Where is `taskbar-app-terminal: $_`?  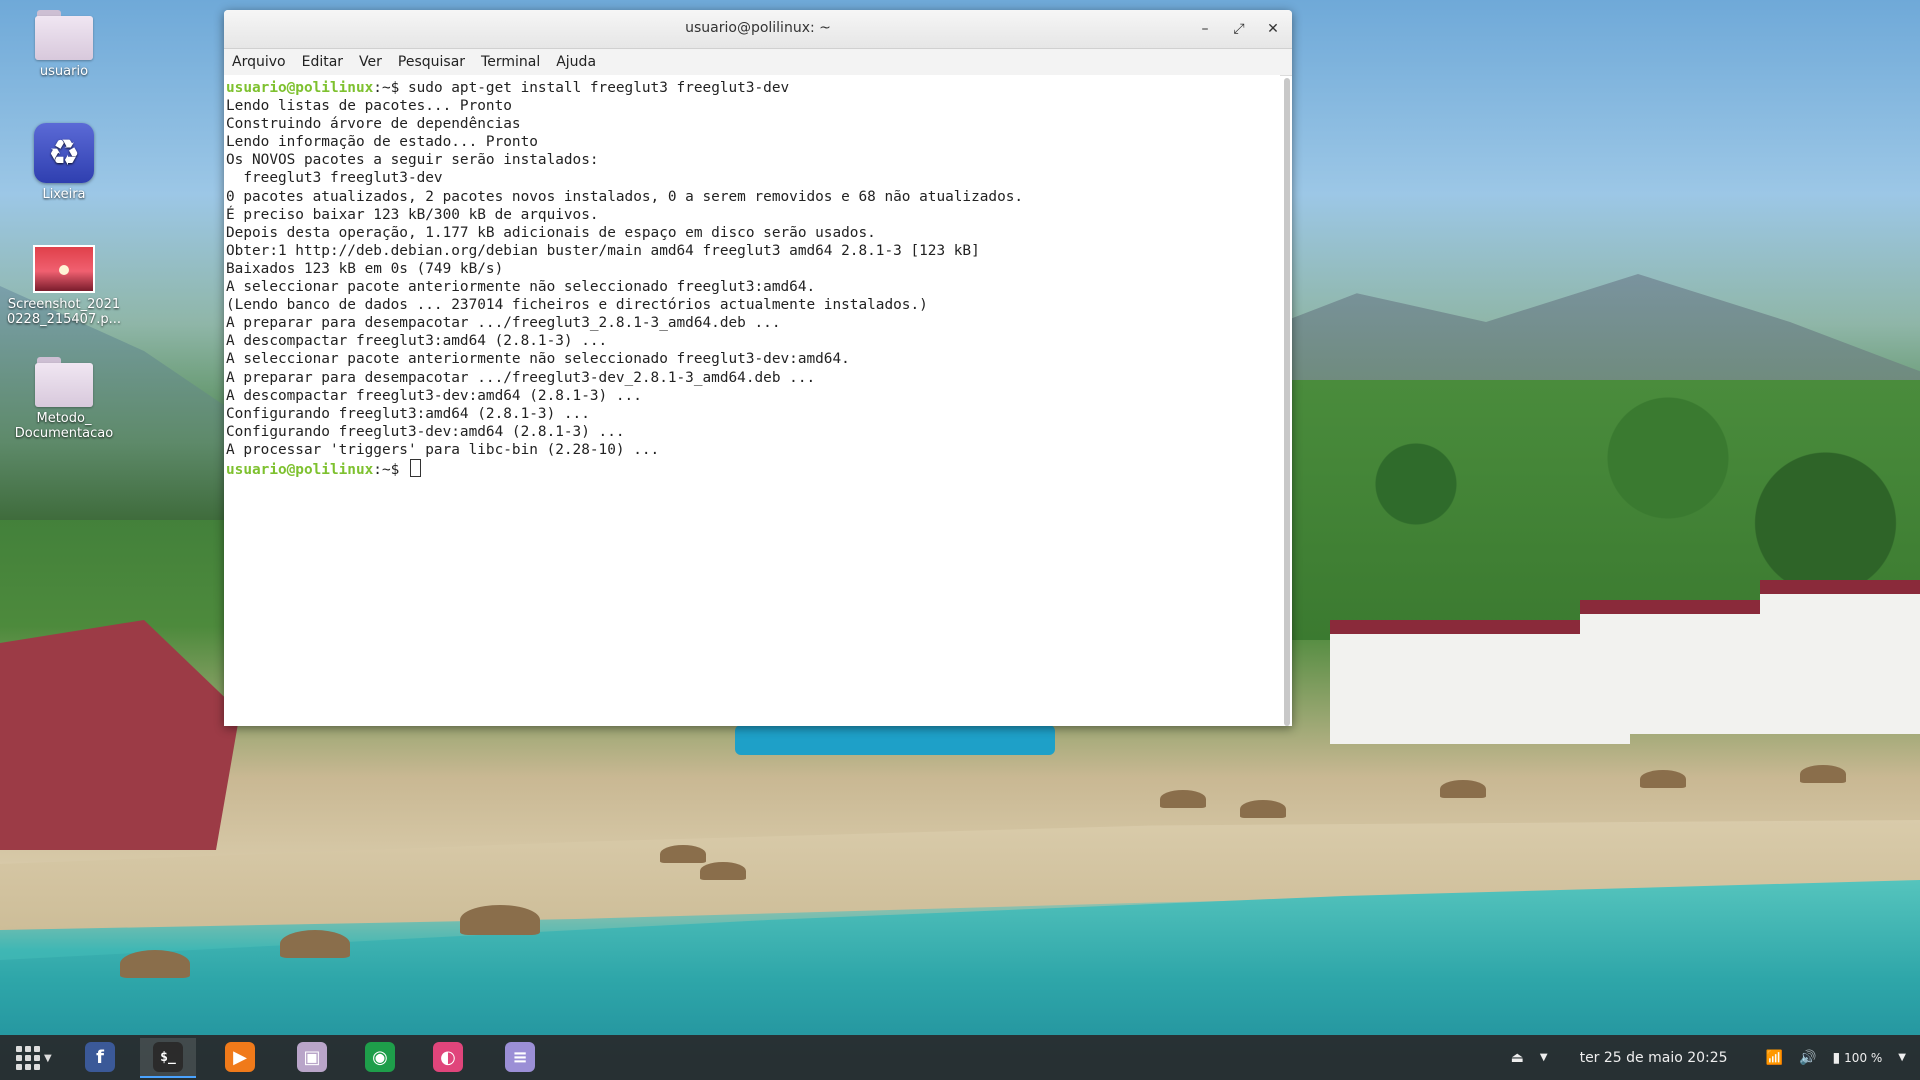
taskbar-app-terminal: $_ is located at coordinates (168, 1058).